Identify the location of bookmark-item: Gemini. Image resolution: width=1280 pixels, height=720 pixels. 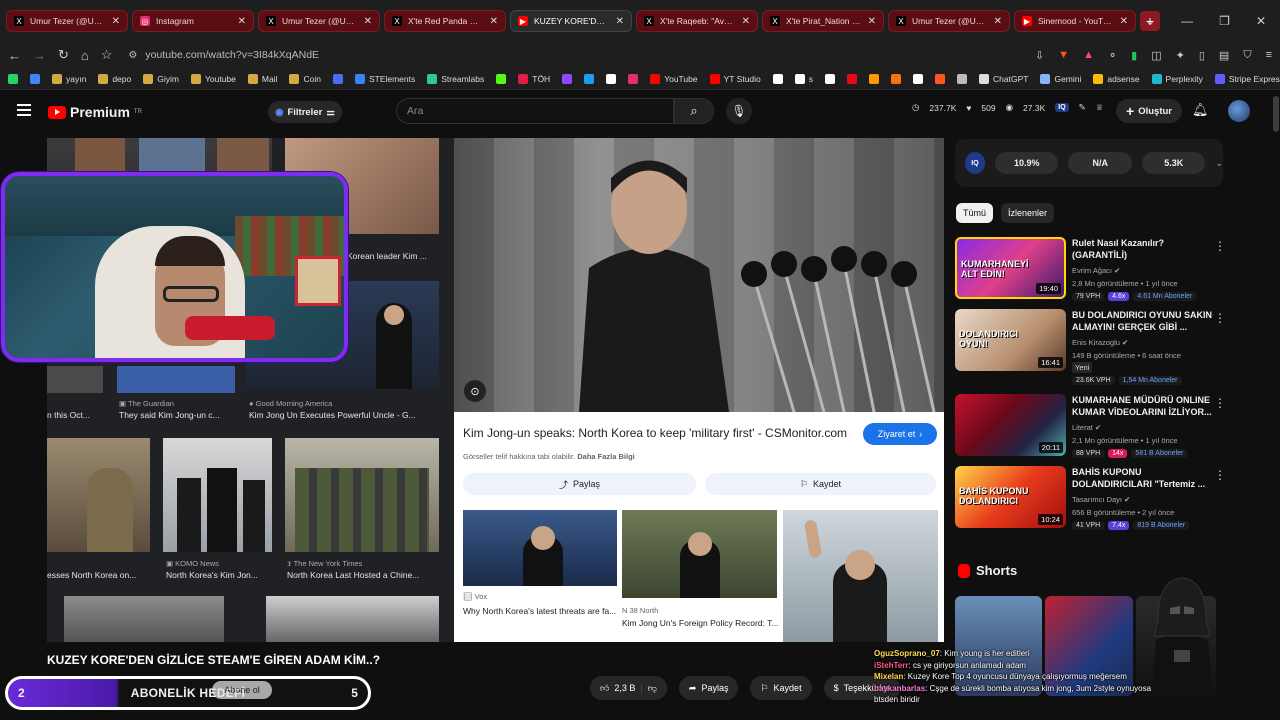
(1060, 78).